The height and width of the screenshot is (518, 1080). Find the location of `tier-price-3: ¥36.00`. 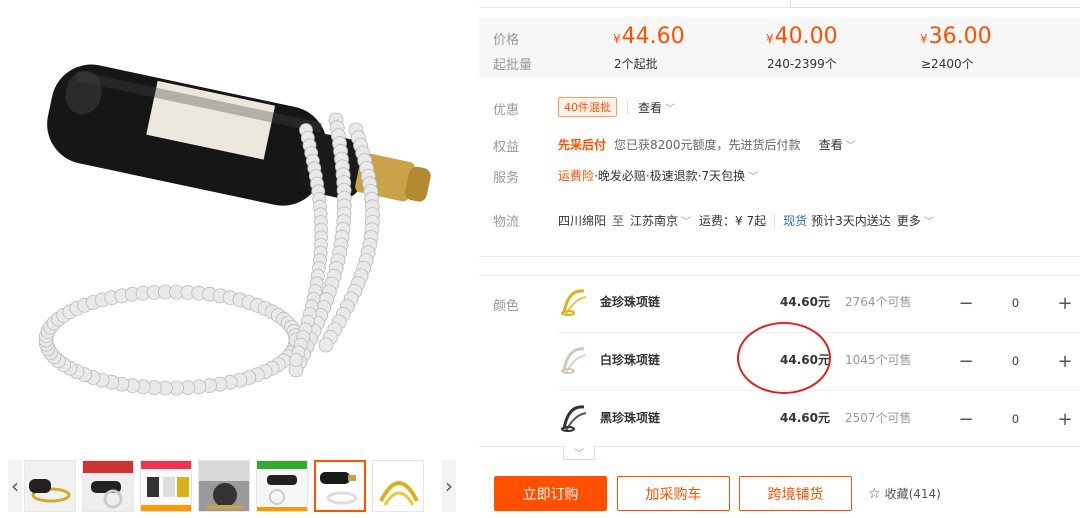

tier-price-3: ¥36.00 is located at coordinates (956, 36).